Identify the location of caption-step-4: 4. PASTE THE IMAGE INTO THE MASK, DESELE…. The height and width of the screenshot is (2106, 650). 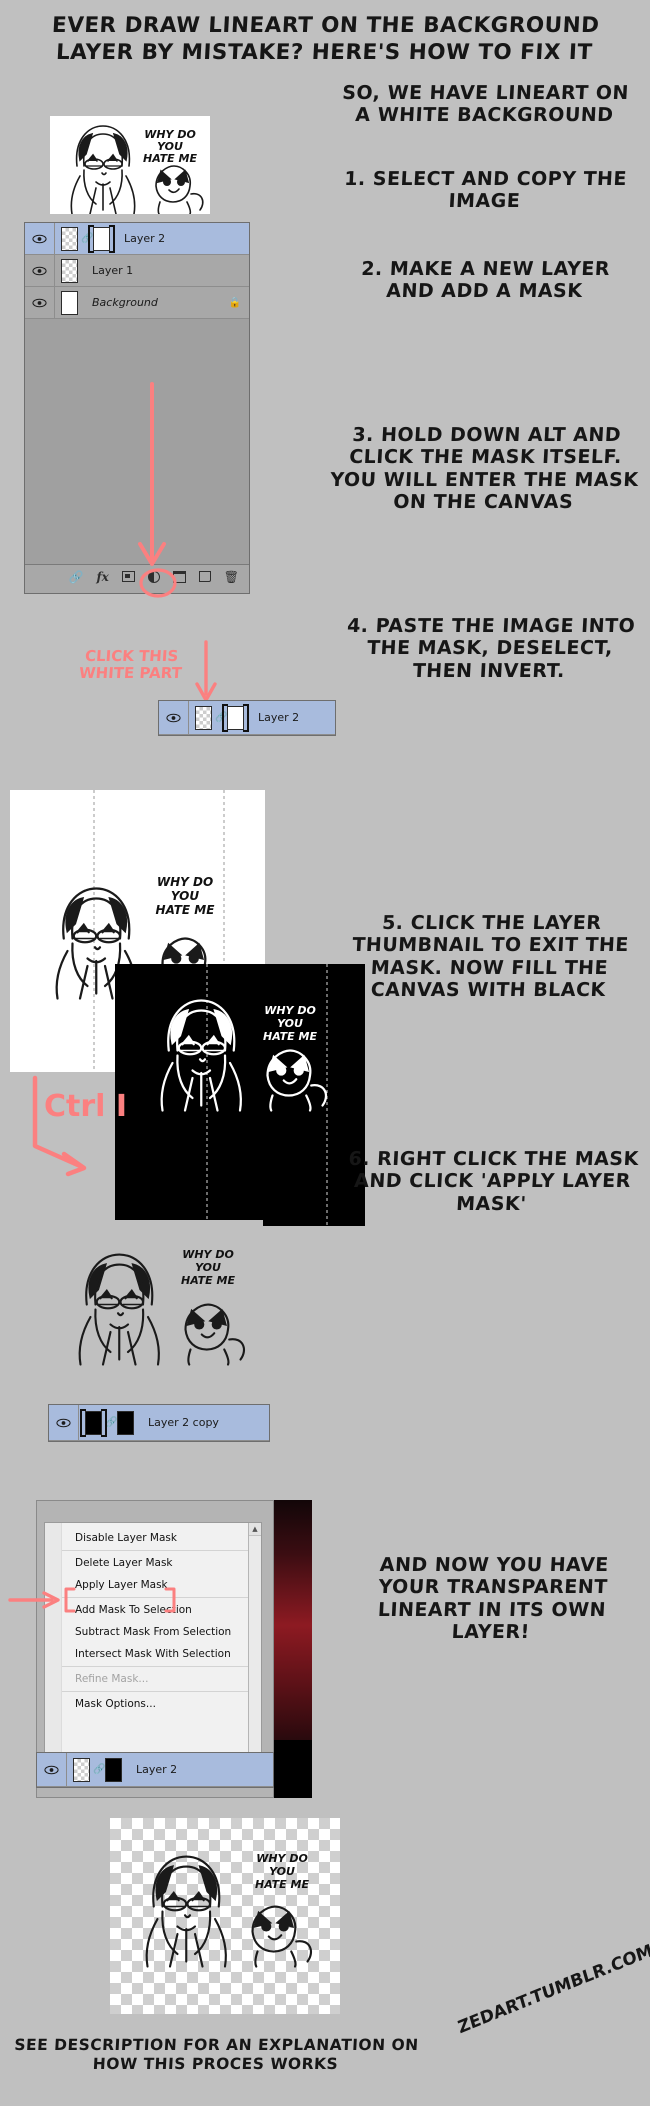
(491, 648).